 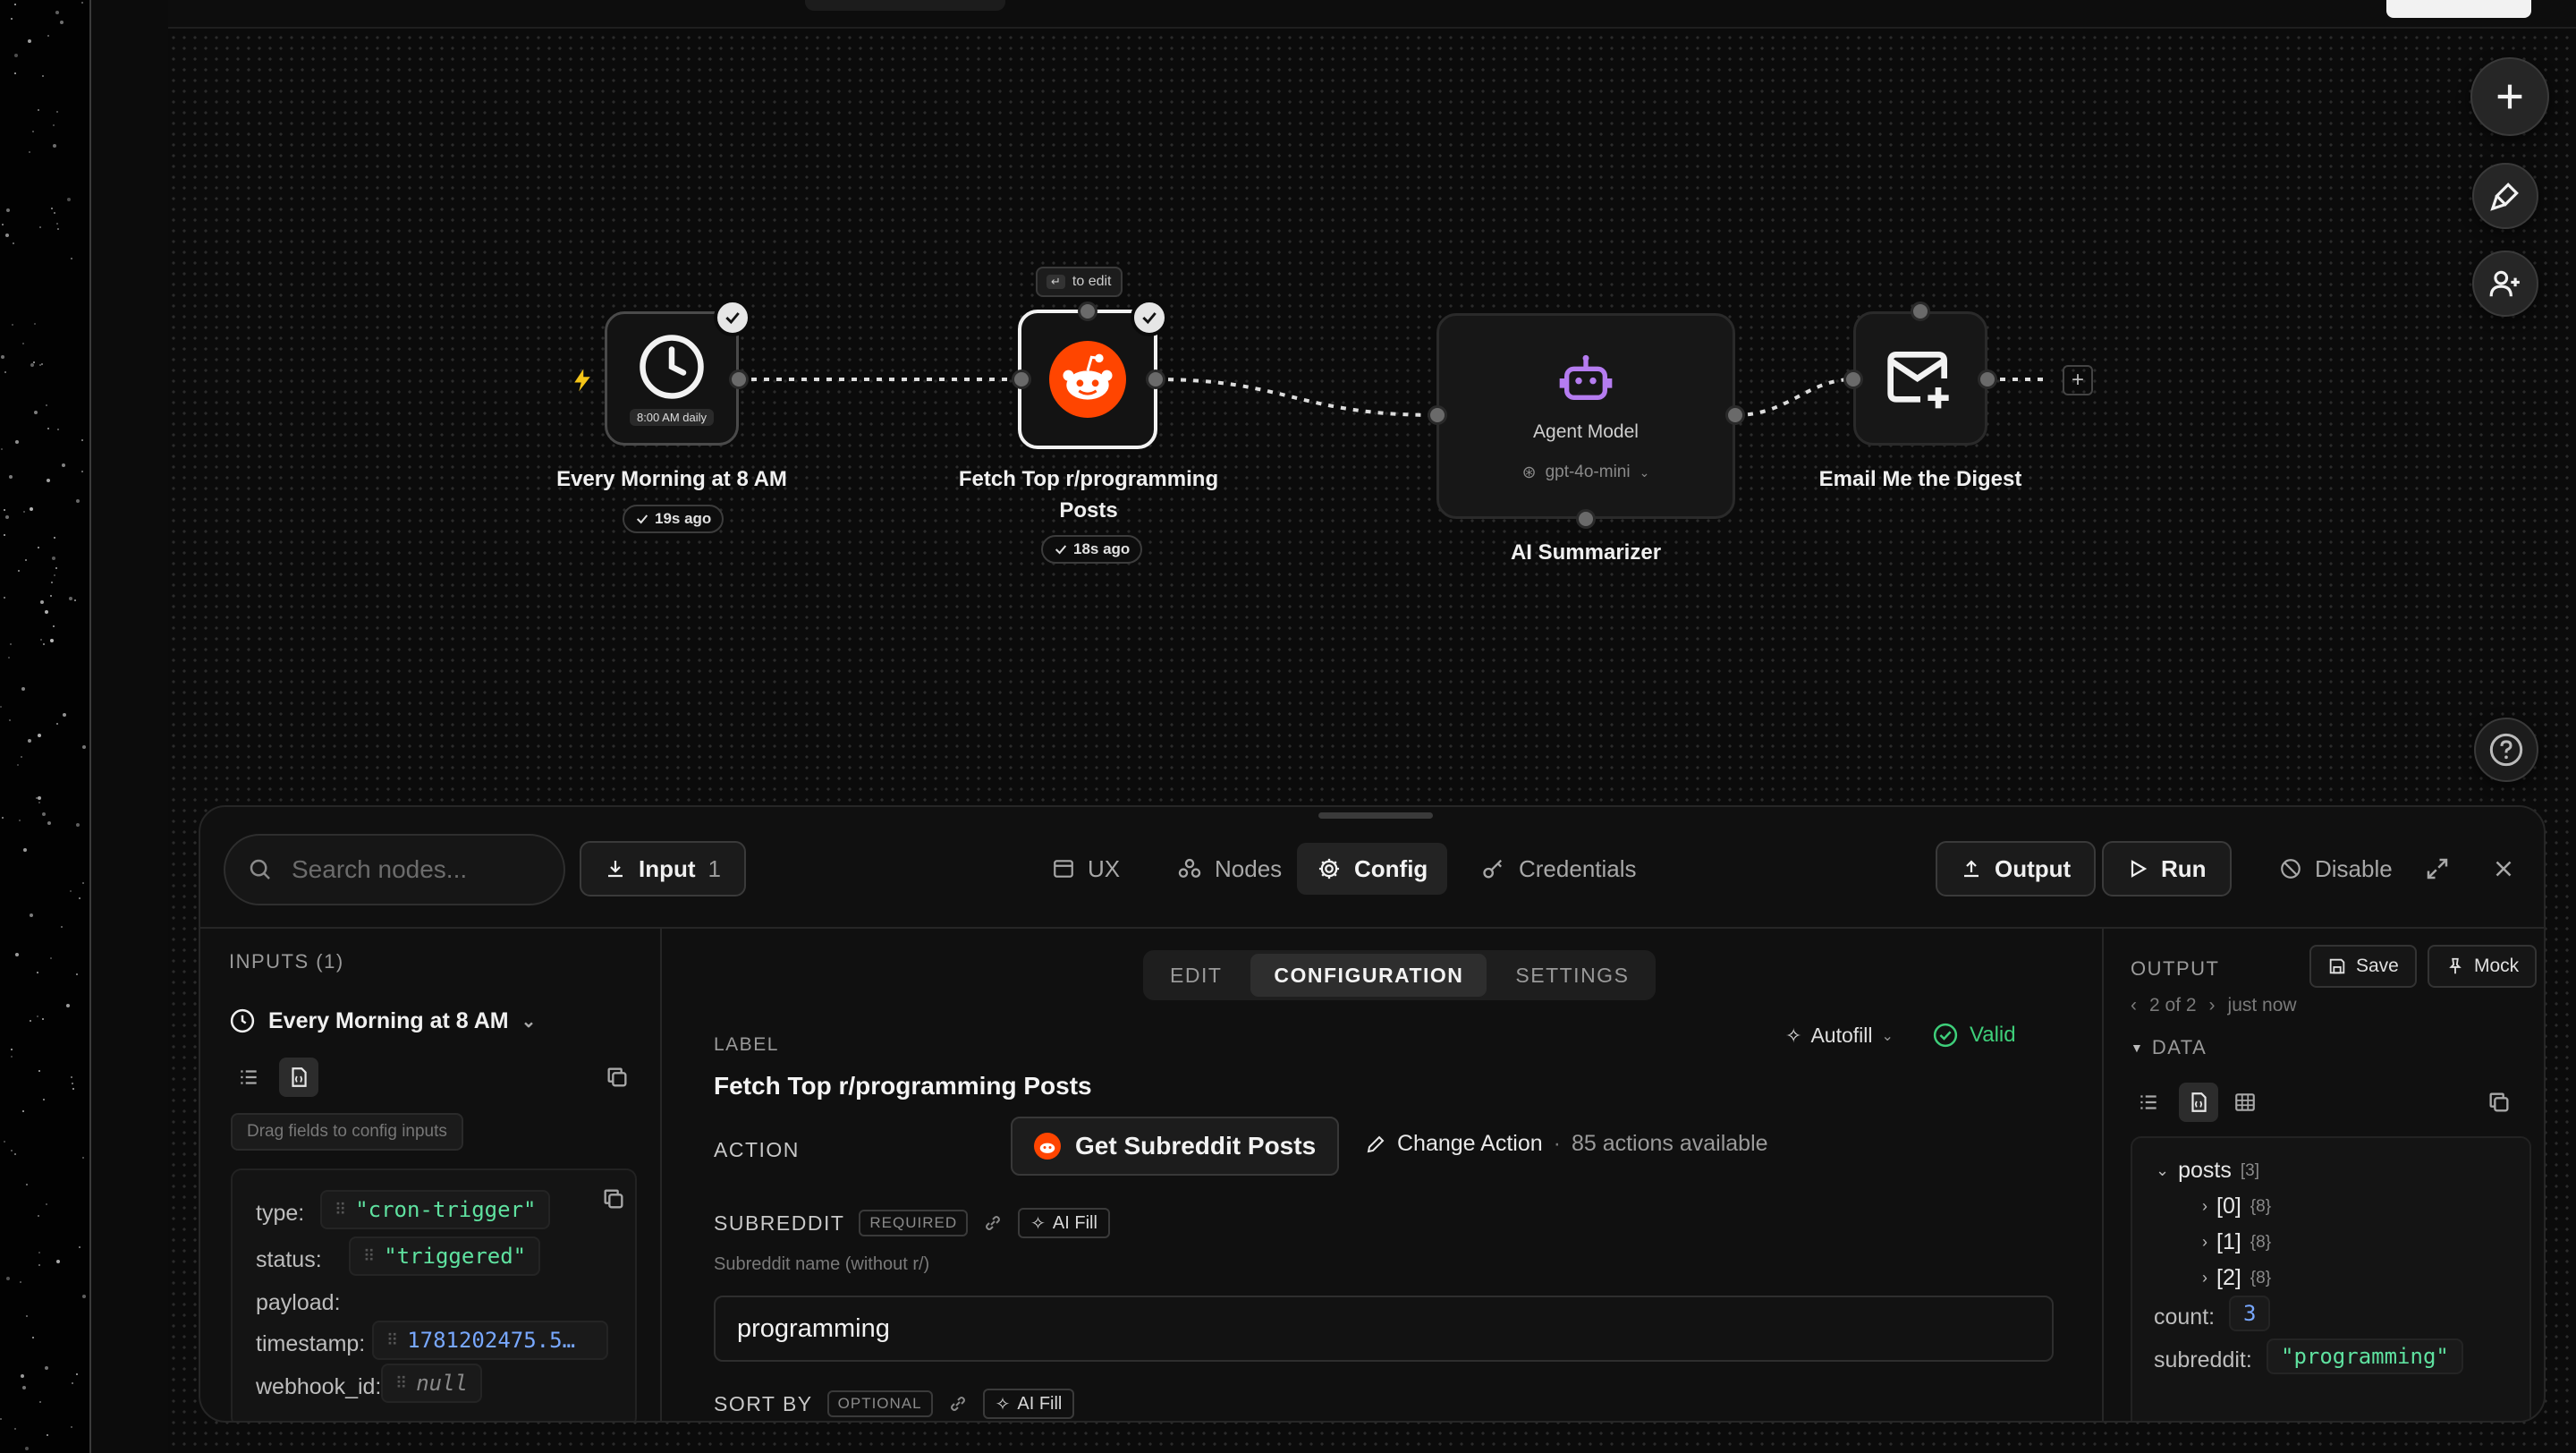 I want to click on segment-configuration: CONFIGURATION, so click(x=1368, y=975).